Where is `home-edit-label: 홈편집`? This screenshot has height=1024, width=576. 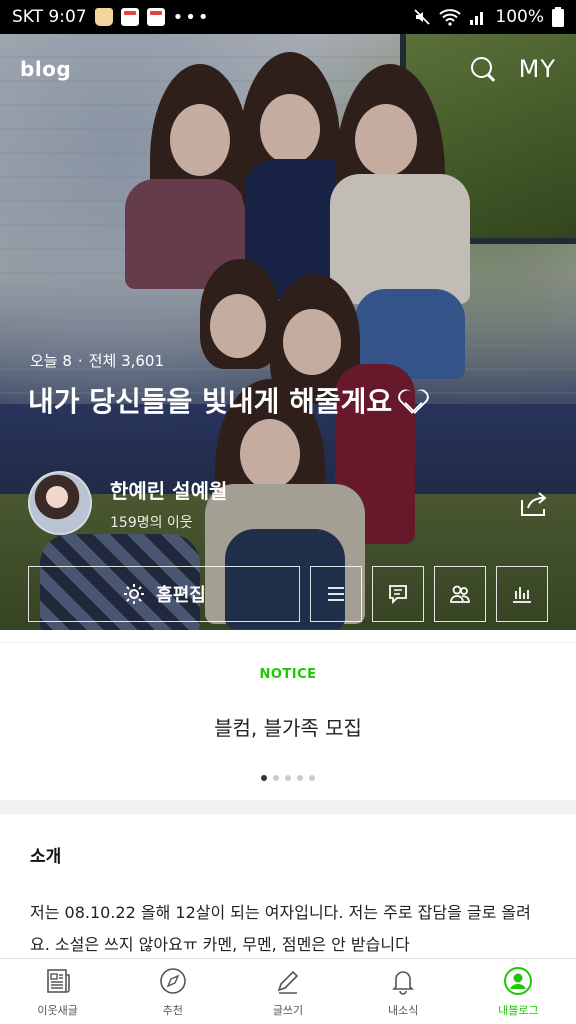
home-edit-label: 홈편집 is located at coordinates (181, 595).